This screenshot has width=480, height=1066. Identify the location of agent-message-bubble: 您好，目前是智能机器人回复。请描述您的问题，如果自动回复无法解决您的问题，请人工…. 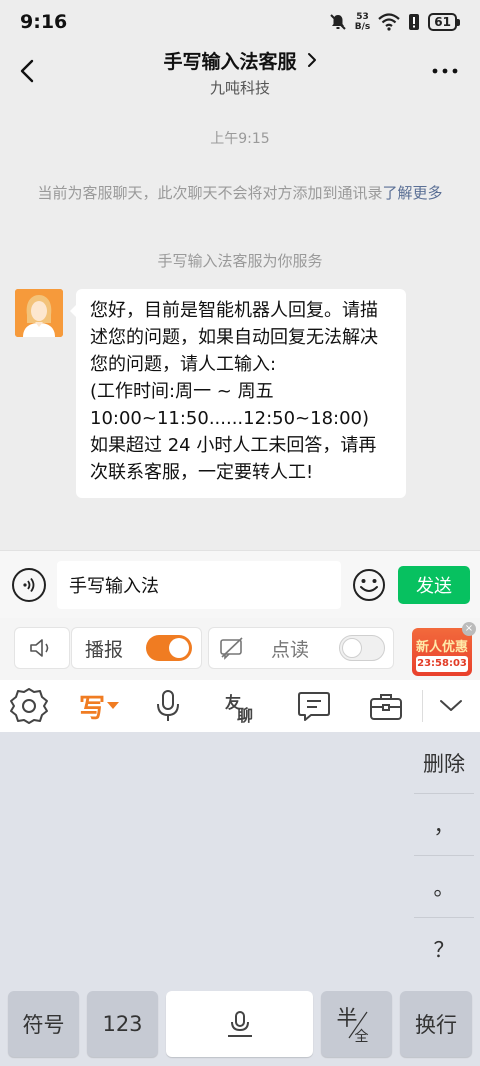
(238, 393).